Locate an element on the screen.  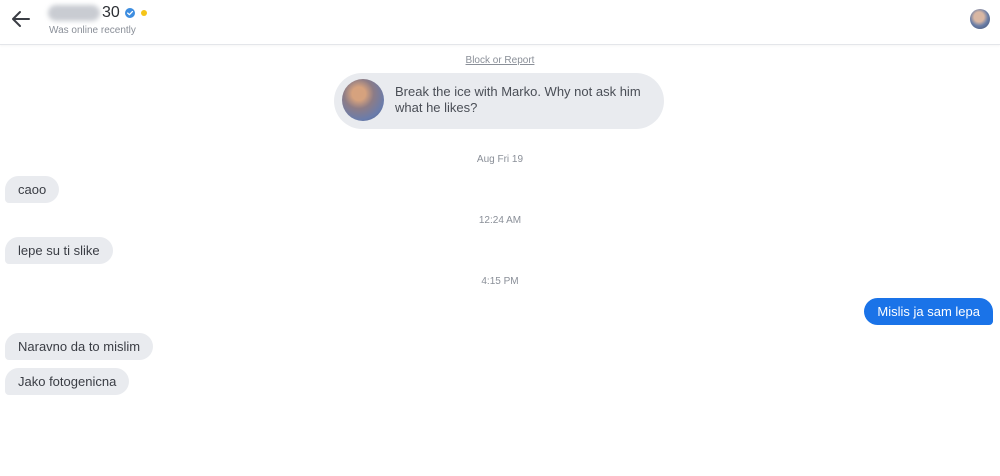
contact-age: 30 is located at coordinates (111, 12).